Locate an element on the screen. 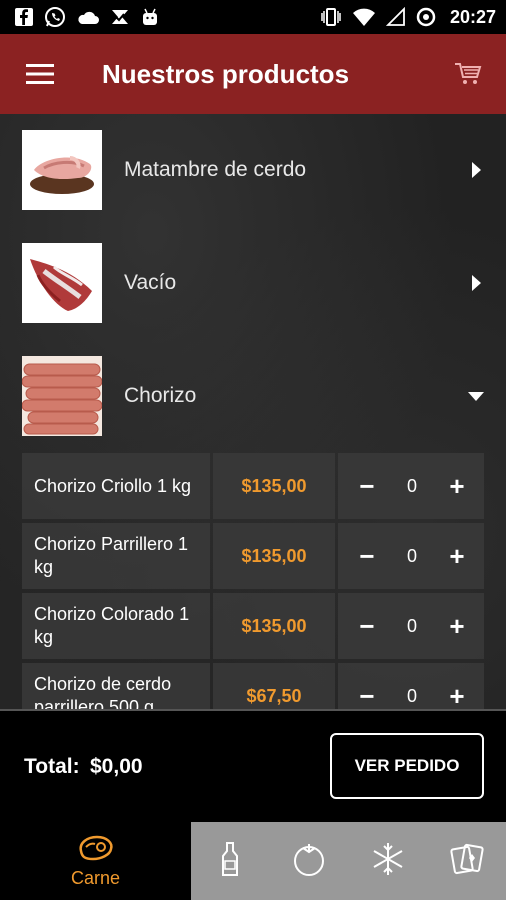  tomato-icon is located at coordinates (309, 861).